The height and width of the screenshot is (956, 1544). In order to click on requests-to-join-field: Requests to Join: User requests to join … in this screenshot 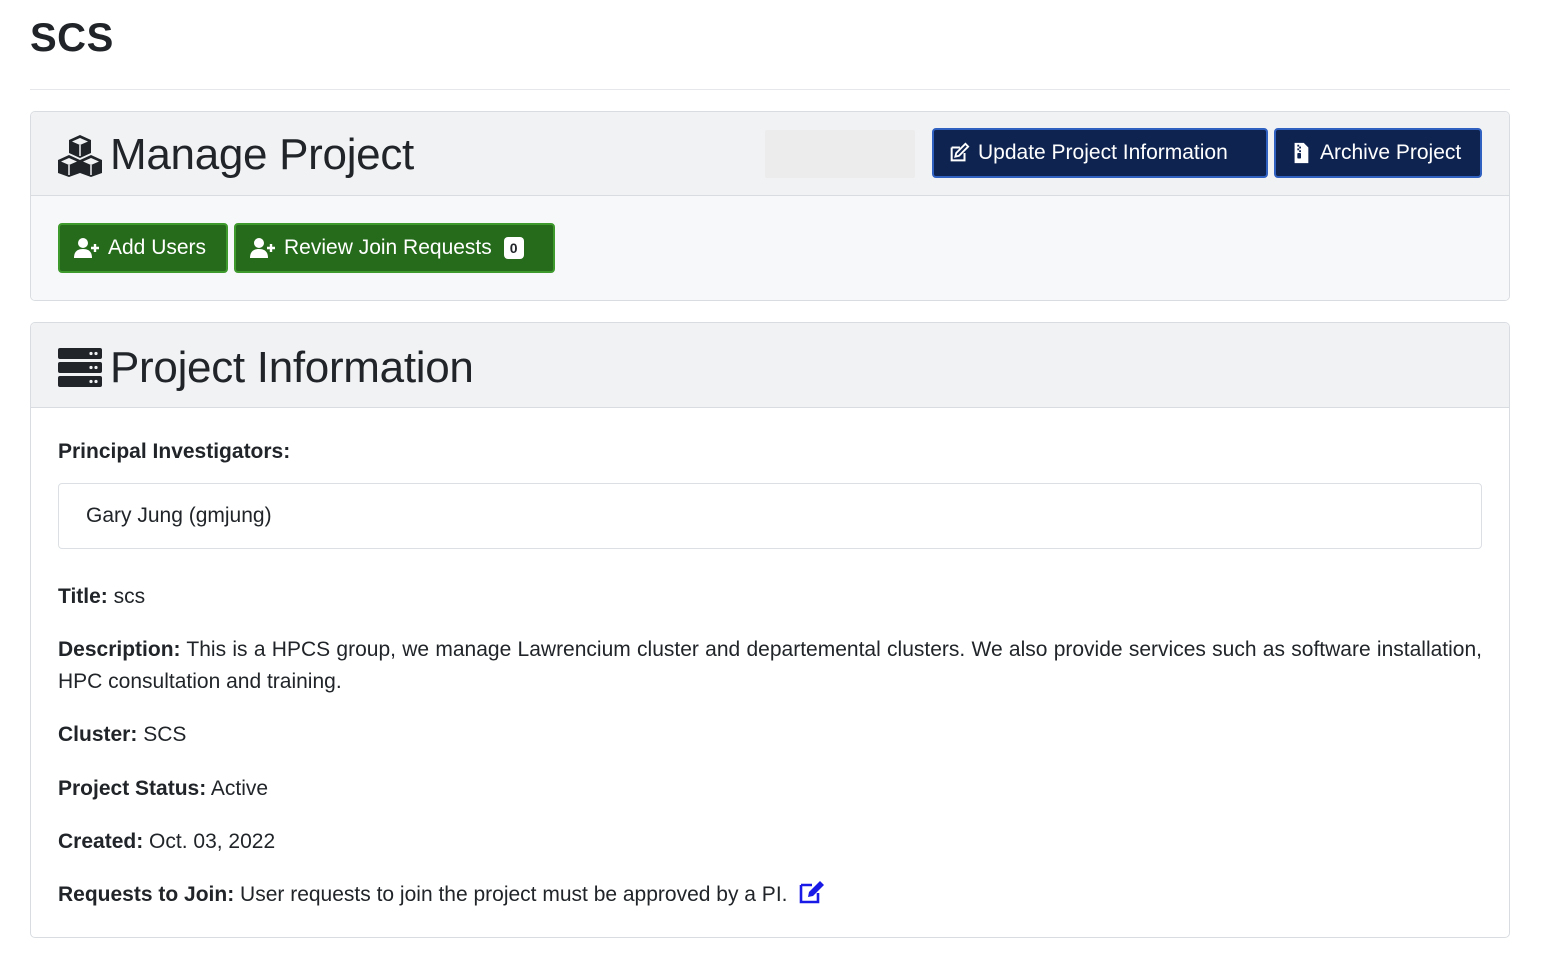, I will do `click(770, 895)`.